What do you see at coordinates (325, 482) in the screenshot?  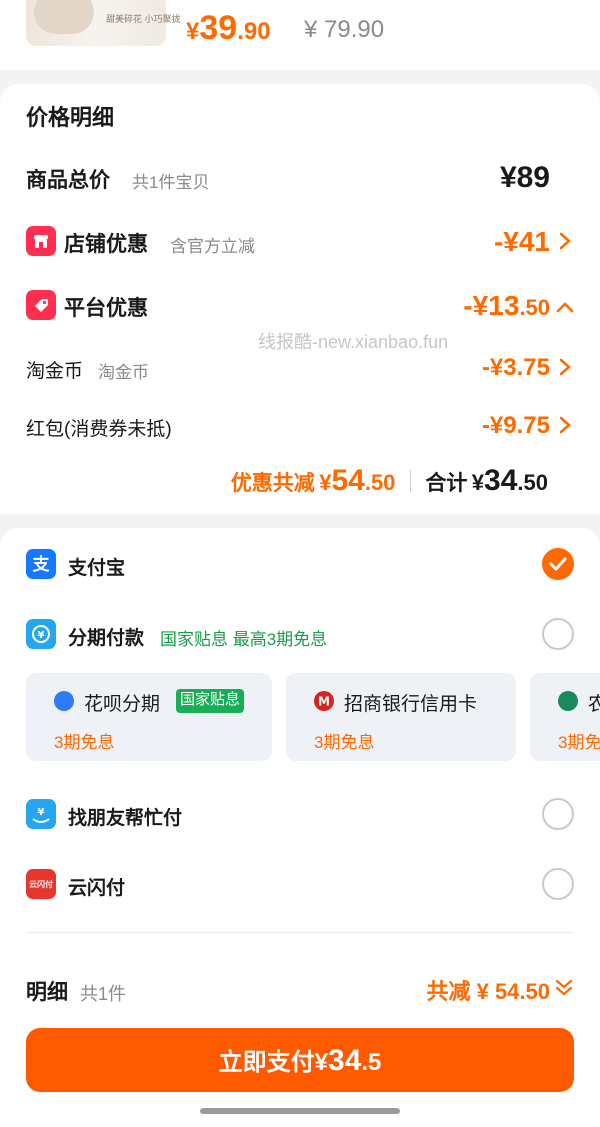 I see `discount-yen: ¥` at bounding box center [325, 482].